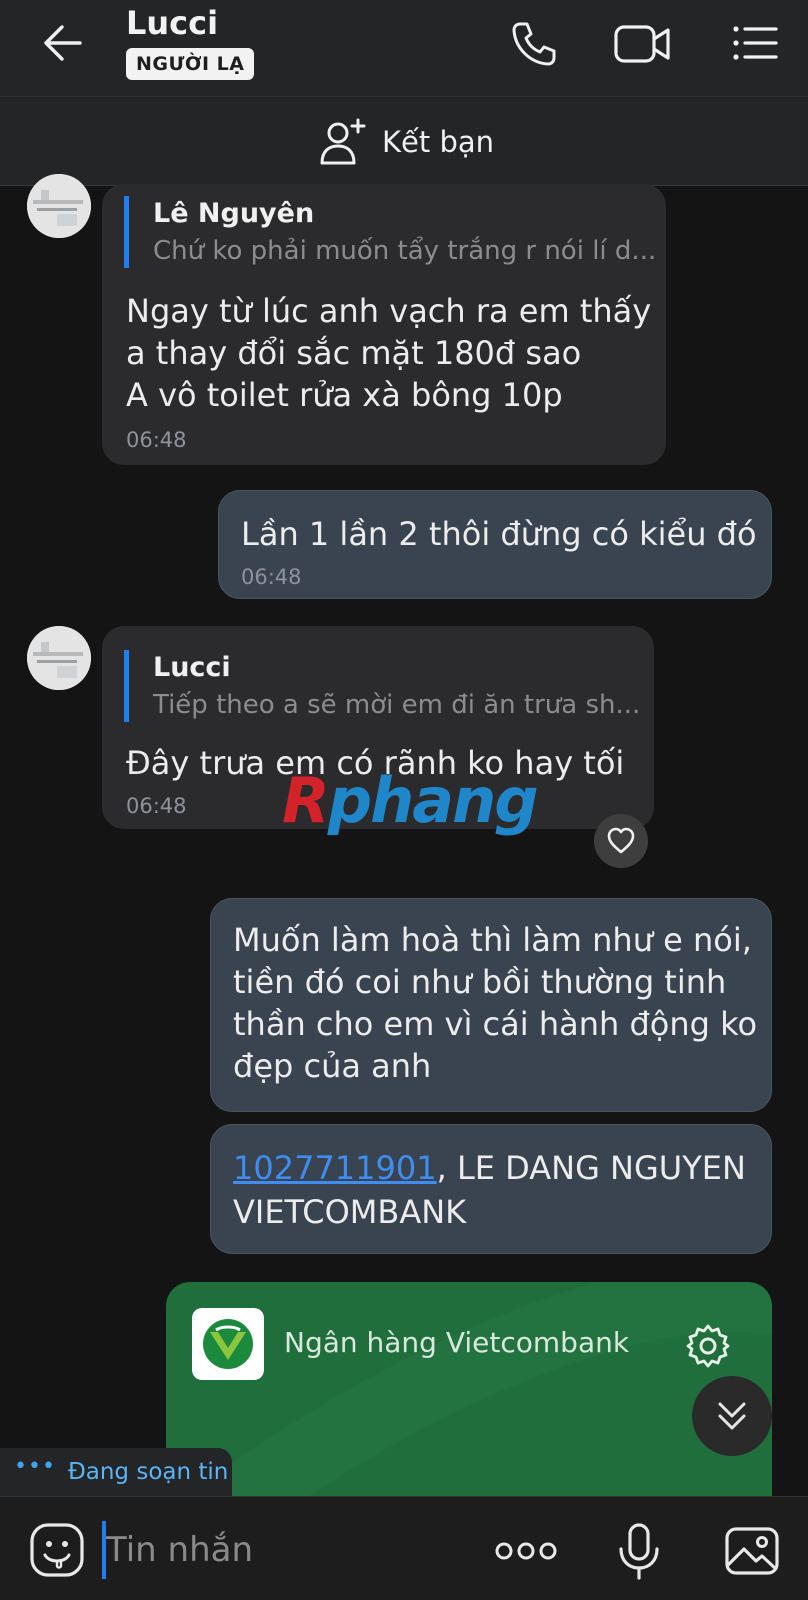 This screenshot has height=1600, width=808. I want to click on back-button, so click(63, 43).